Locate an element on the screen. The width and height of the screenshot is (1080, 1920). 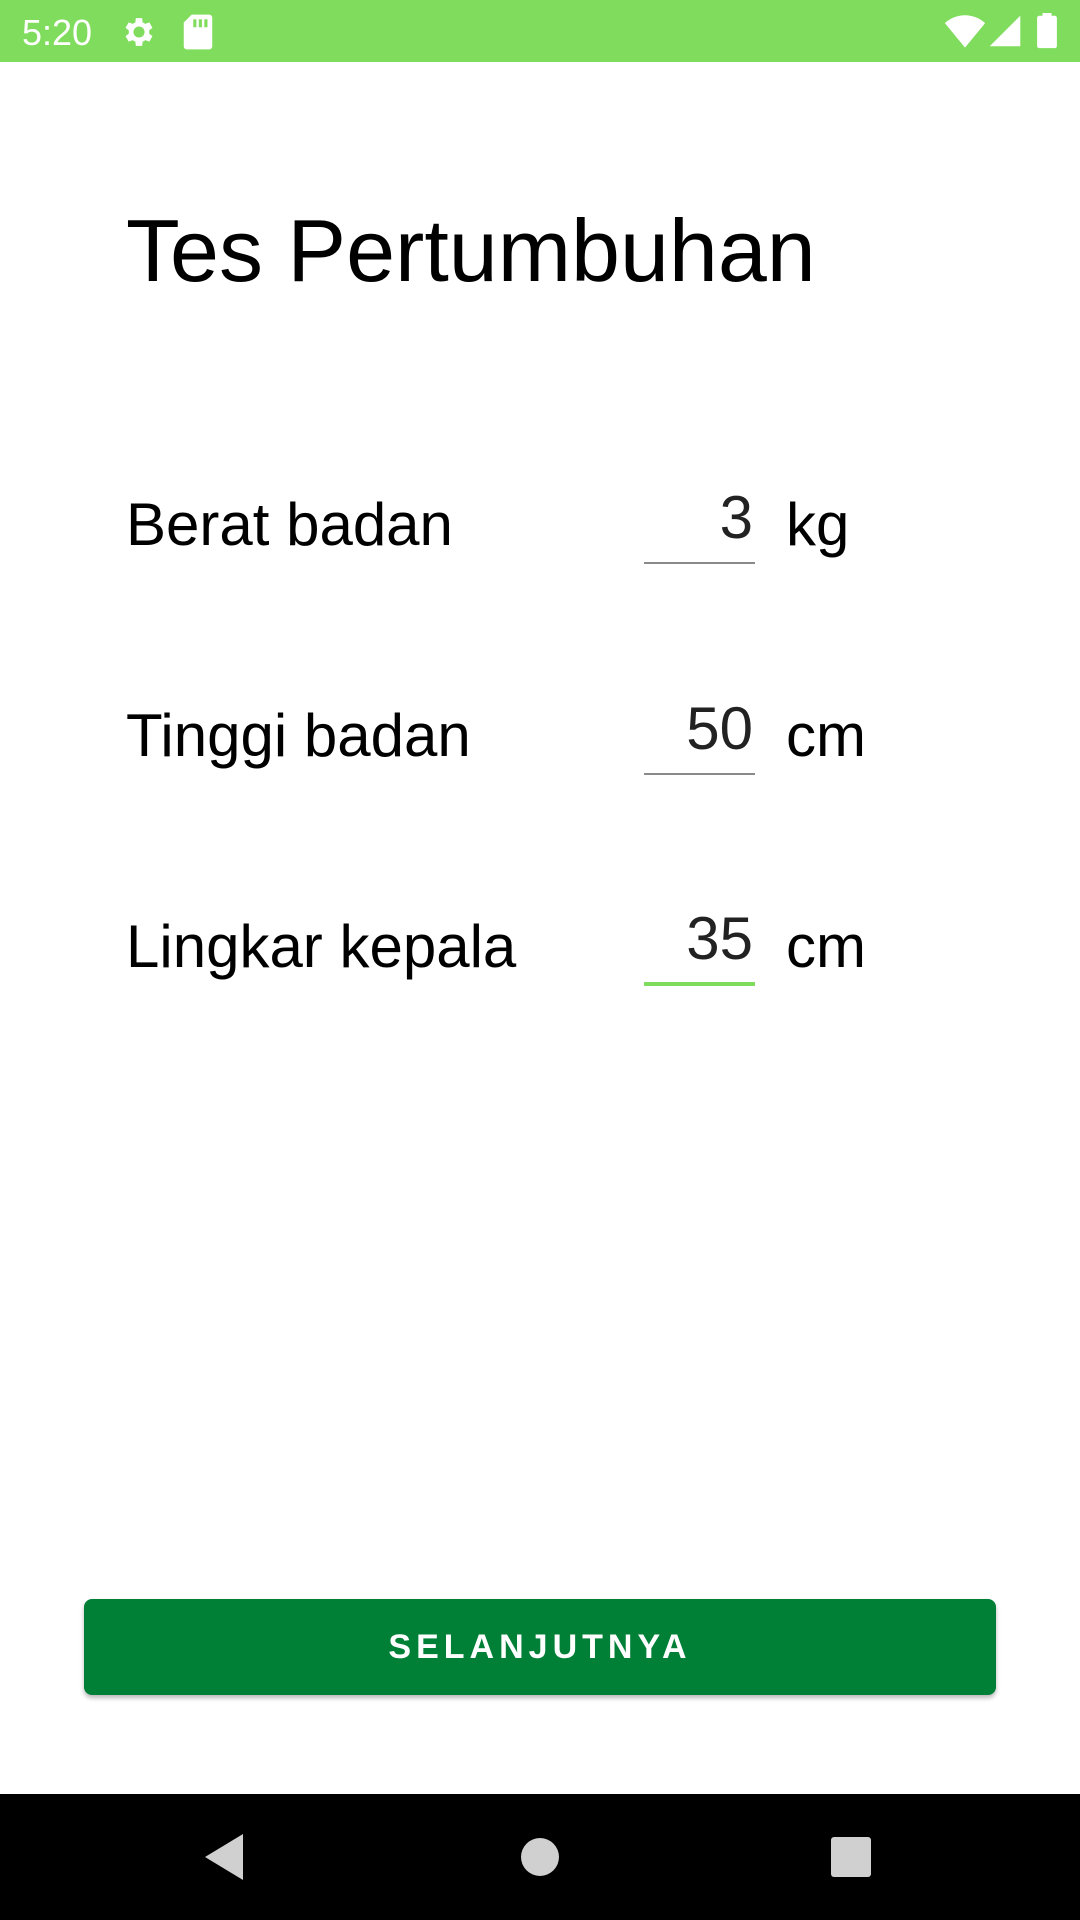
cell-signal-icon is located at coordinates (1005, 33).